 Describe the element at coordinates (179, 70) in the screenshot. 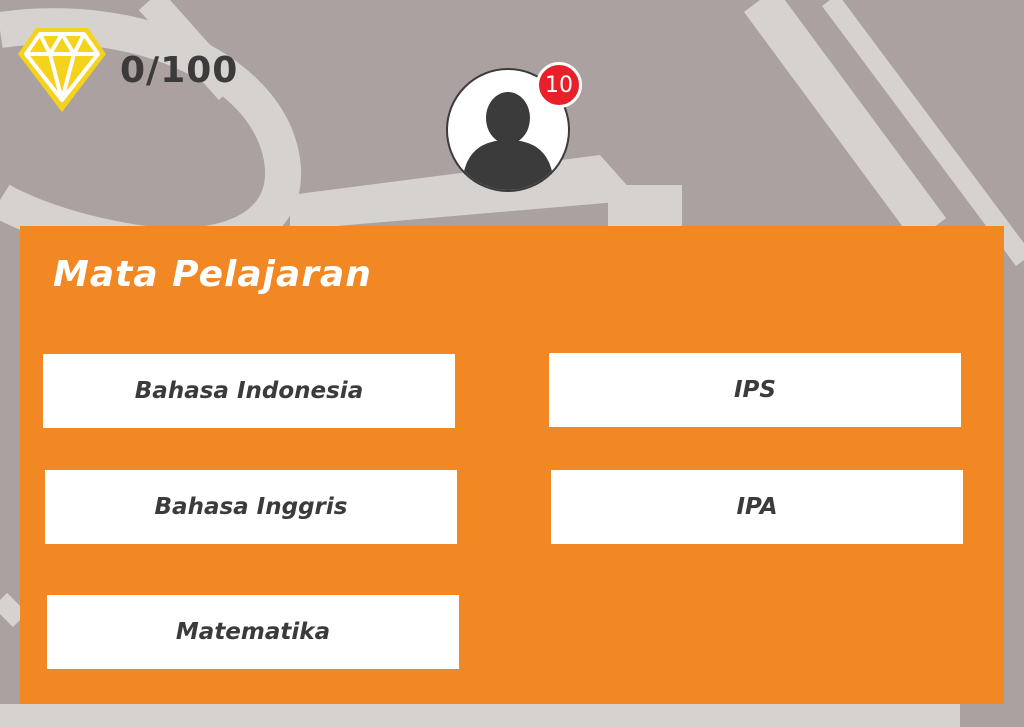

I see `score-value: 0/100` at that location.